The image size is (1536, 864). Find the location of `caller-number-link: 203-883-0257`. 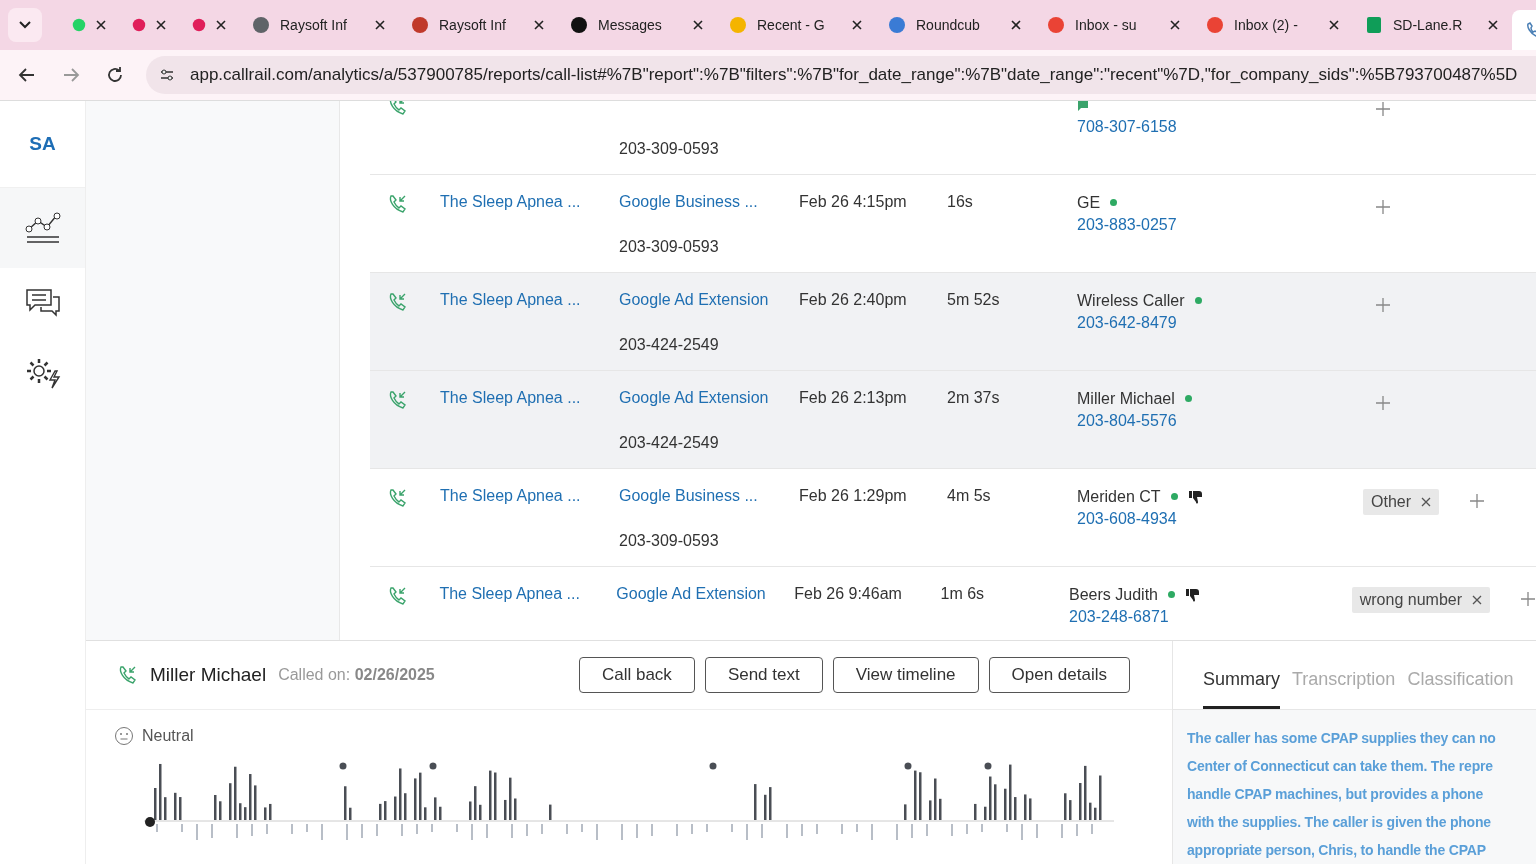

caller-number-link: 203-883-0257 is located at coordinates (1220, 225).